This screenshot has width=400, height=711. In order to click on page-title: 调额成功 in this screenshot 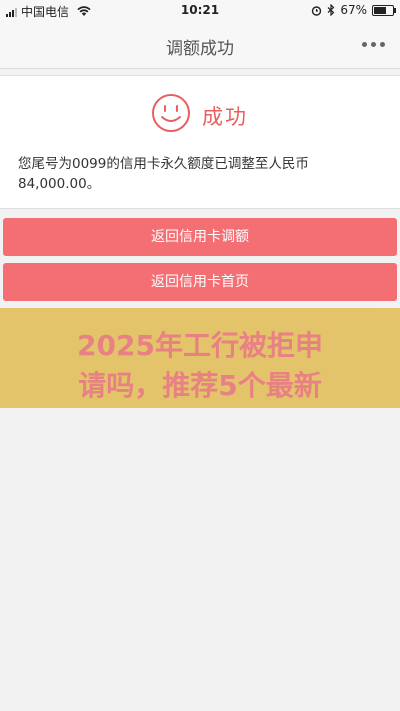, I will do `click(200, 49)`.